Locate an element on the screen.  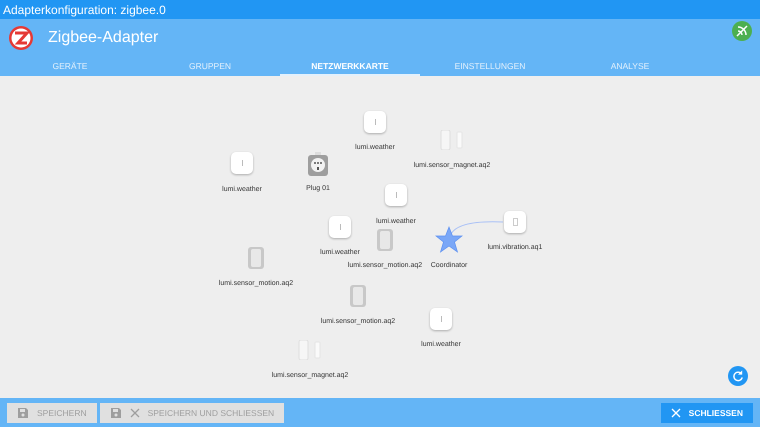
tab: GRUPPEN is located at coordinates (210, 66).